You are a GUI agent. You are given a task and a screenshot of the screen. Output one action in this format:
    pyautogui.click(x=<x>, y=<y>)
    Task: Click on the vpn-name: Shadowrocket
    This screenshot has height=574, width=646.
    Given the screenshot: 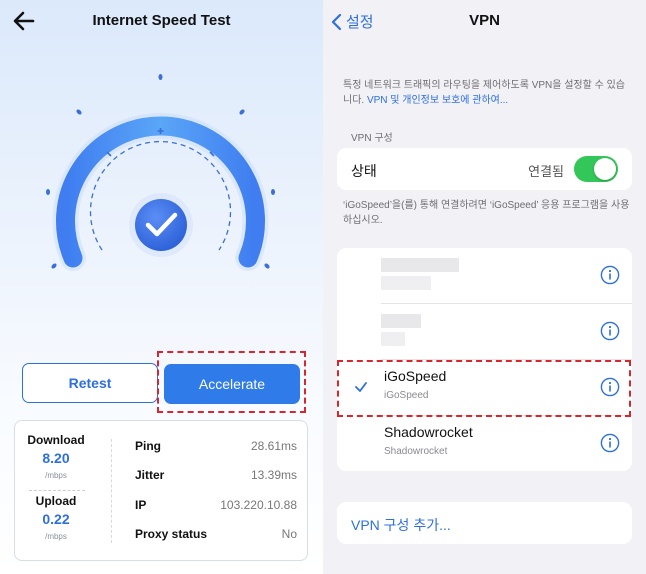 What is the action you would take?
    pyautogui.click(x=428, y=432)
    